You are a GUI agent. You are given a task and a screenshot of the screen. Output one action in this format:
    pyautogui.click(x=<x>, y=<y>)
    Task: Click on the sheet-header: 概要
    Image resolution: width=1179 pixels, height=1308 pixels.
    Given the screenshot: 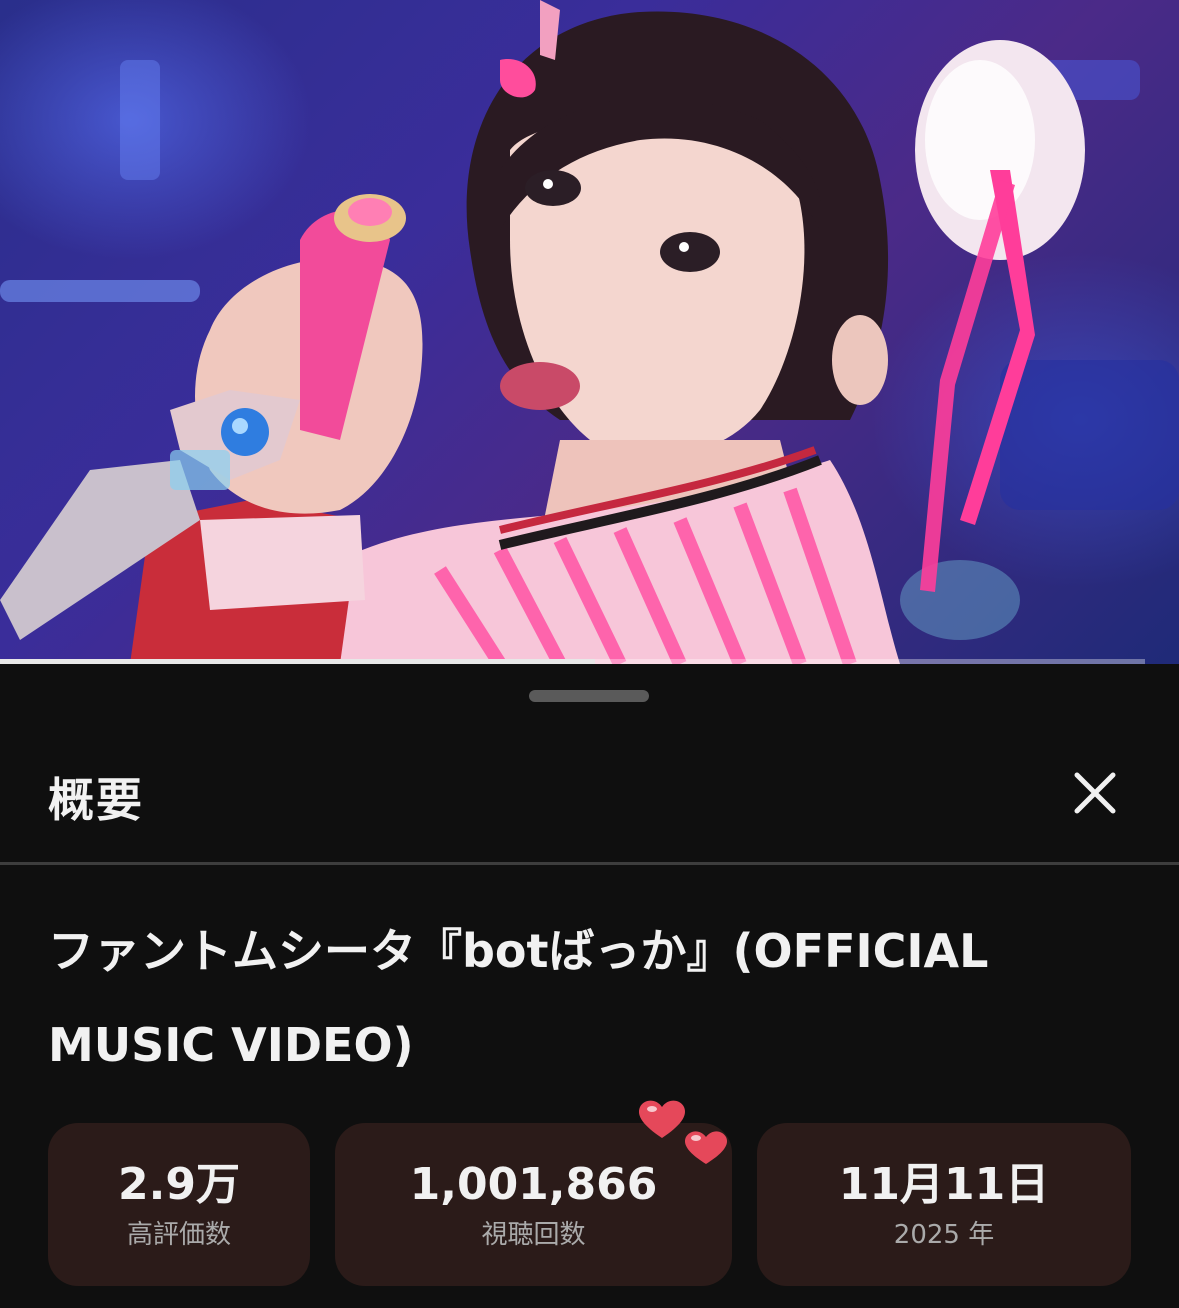 What is the action you would take?
    pyautogui.click(x=589, y=794)
    